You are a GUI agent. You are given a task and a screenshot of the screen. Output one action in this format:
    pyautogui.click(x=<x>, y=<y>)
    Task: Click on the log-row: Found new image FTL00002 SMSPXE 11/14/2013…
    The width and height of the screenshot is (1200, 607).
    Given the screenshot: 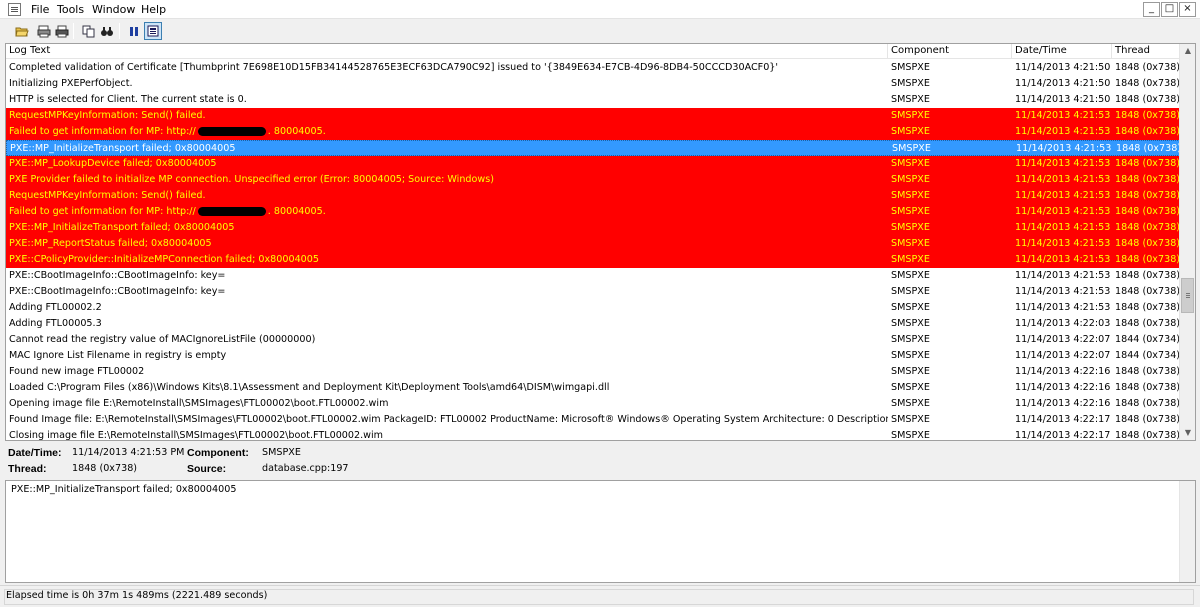 What is the action you would take?
    pyautogui.click(x=593, y=372)
    